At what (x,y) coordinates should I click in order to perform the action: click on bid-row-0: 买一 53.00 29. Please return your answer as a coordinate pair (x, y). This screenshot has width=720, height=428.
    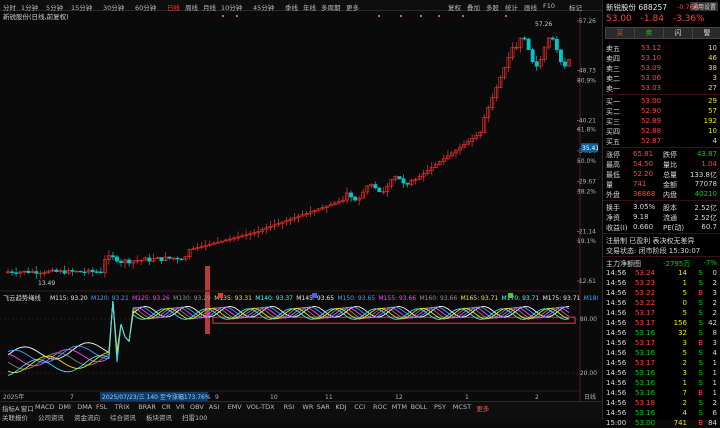
    Looking at the image, I should click on (661, 101).